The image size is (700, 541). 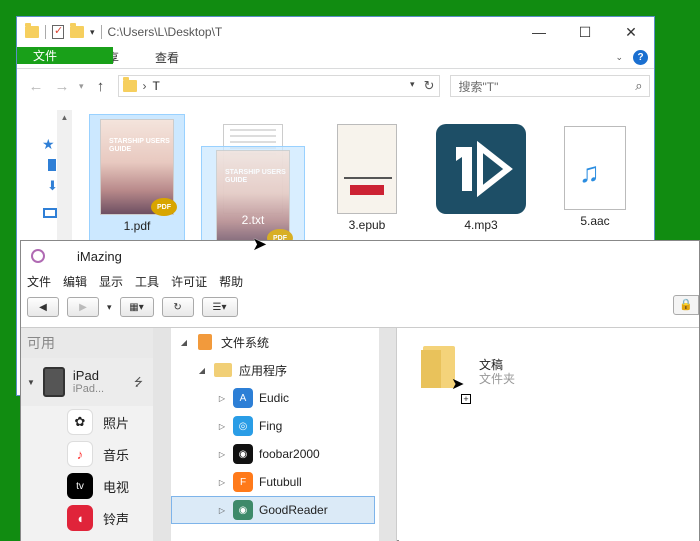 I want to click on refresh-button: ↻, so click(x=177, y=307).